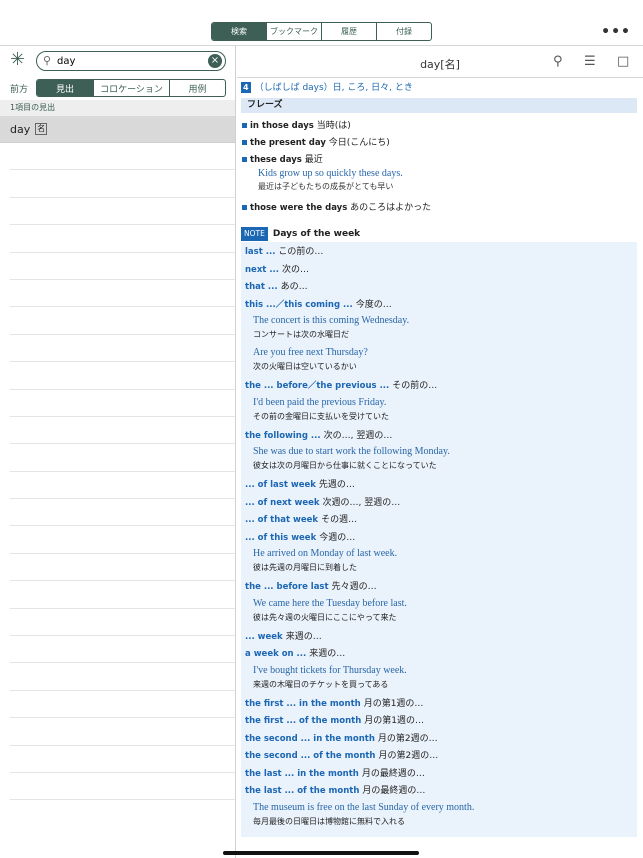 The width and height of the screenshot is (643, 858). I want to click on search-row: ✳ ⚲ ×, so click(117, 61).